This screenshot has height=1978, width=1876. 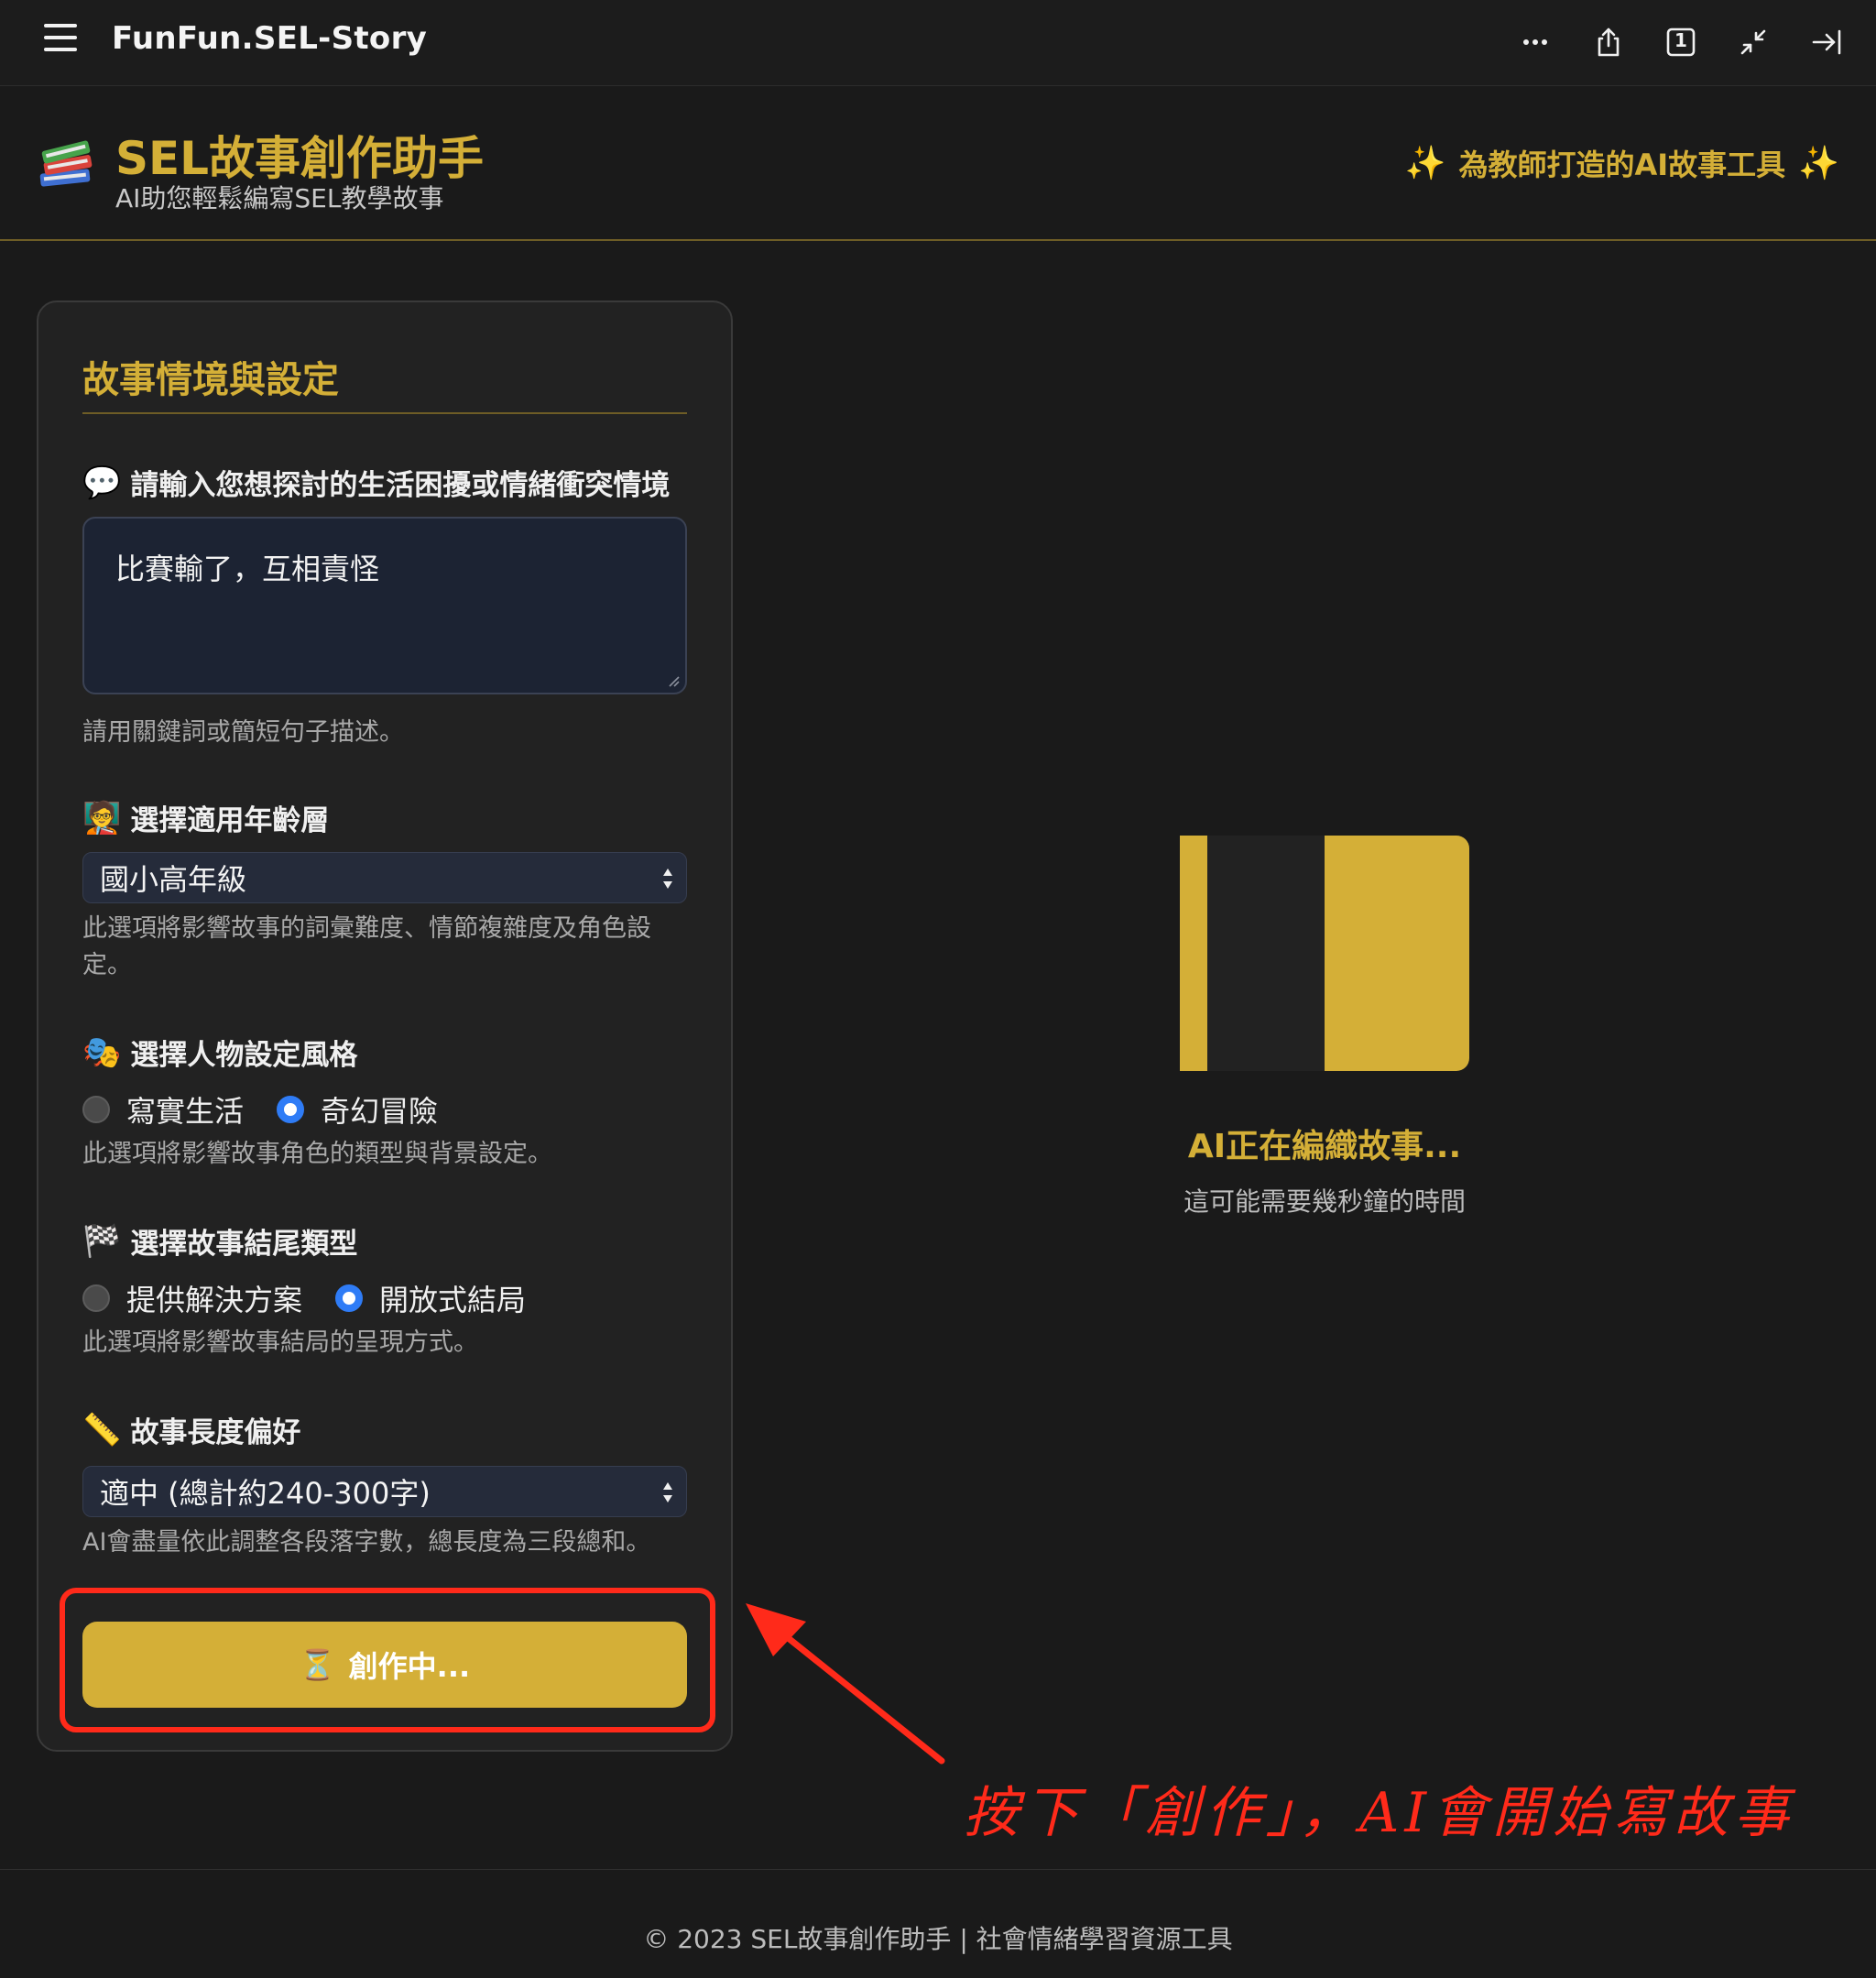 I want to click on radio-realistic-label: 寫實生活, so click(x=185, y=1109).